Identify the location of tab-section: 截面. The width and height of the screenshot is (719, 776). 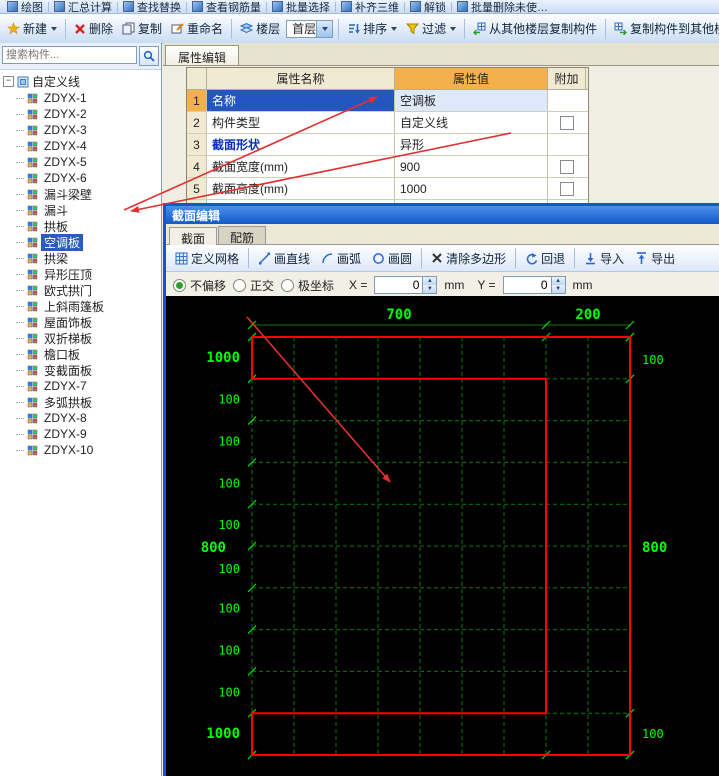
(193, 236).